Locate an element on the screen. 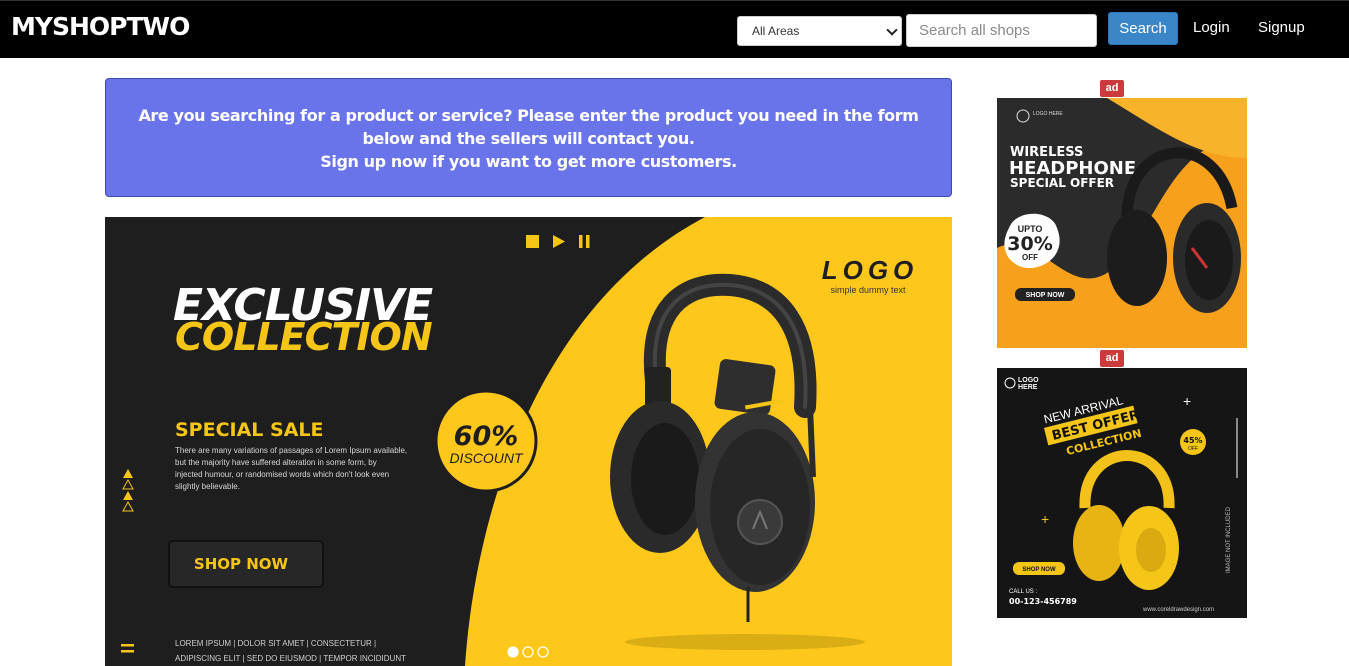  ad2-cta: SHOP NOW is located at coordinates (1039, 570).